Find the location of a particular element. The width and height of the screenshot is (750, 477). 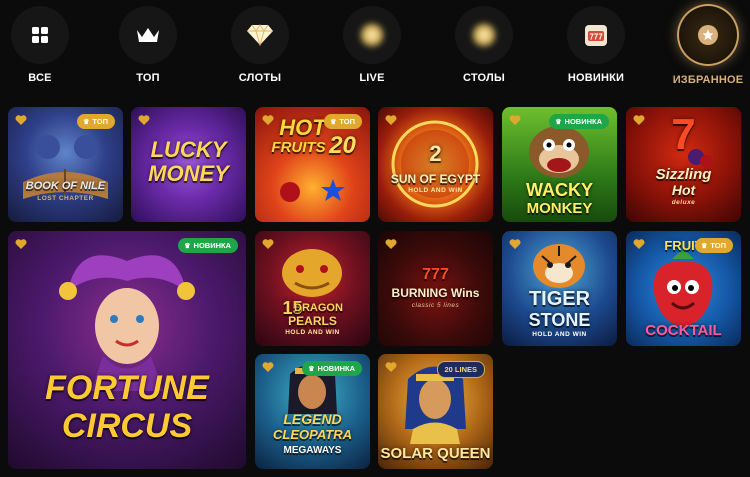

game-subtitle: MEGAWAYS is located at coordinates (312, 450).